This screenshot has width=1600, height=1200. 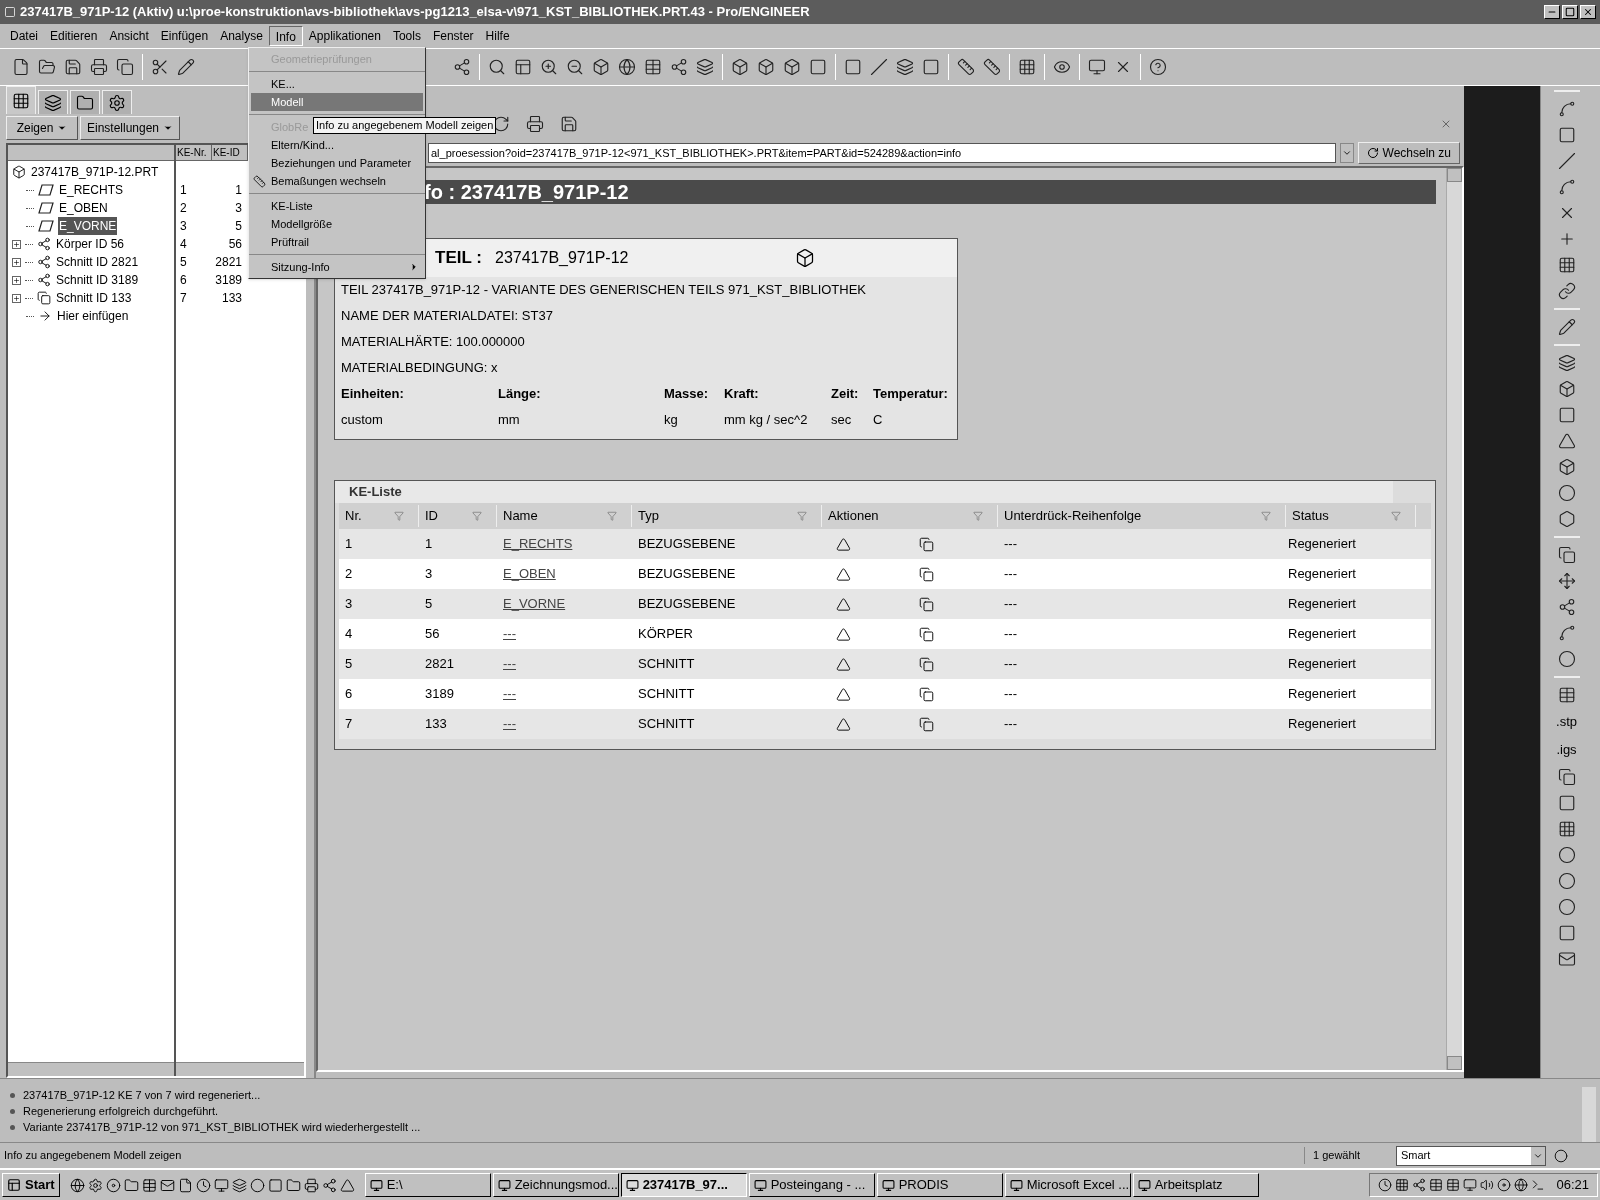 What do you see at coordinates (1570, 12) in the screenshot?
I see `maximize-icon` at bounding box center [1570, 12].